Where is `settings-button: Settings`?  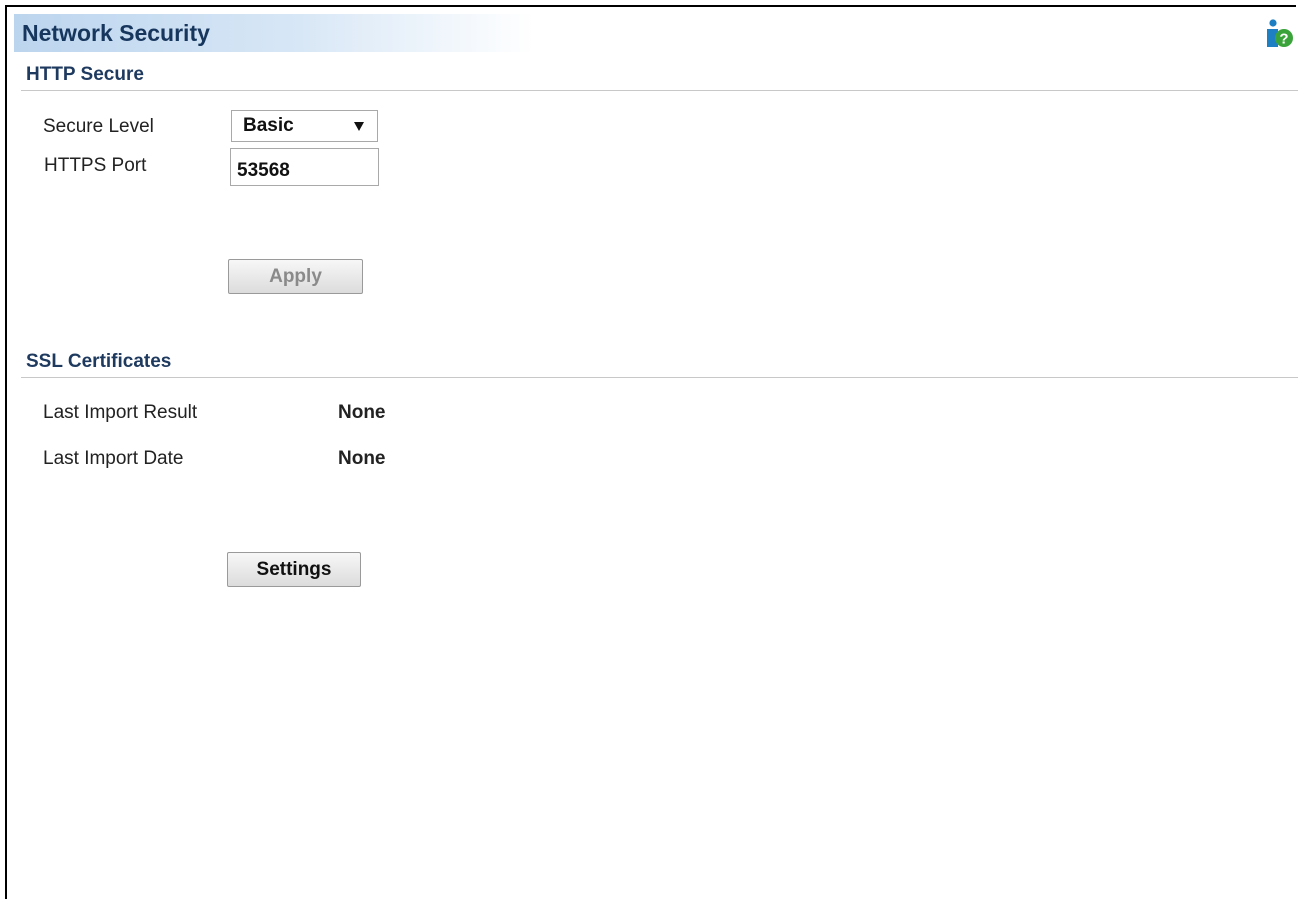
settings-button: Settings is located at coordinates (294, 569).